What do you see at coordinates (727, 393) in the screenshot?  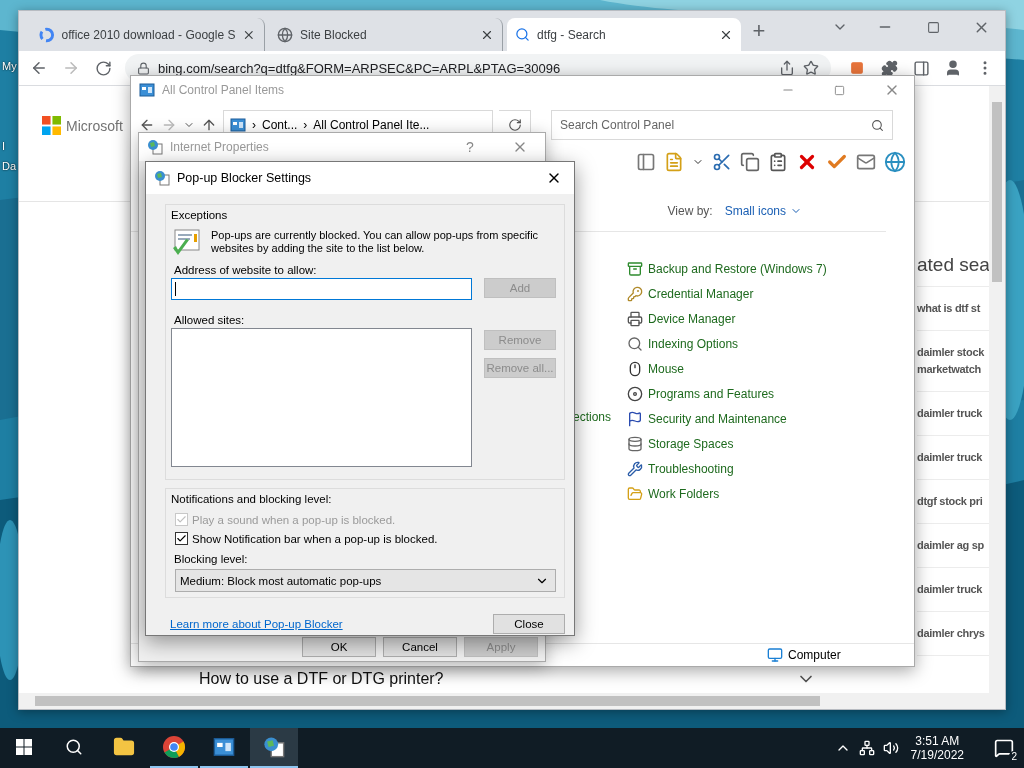 I see `control-panel-item: Programs and Features` at bounding box center [727, 393].